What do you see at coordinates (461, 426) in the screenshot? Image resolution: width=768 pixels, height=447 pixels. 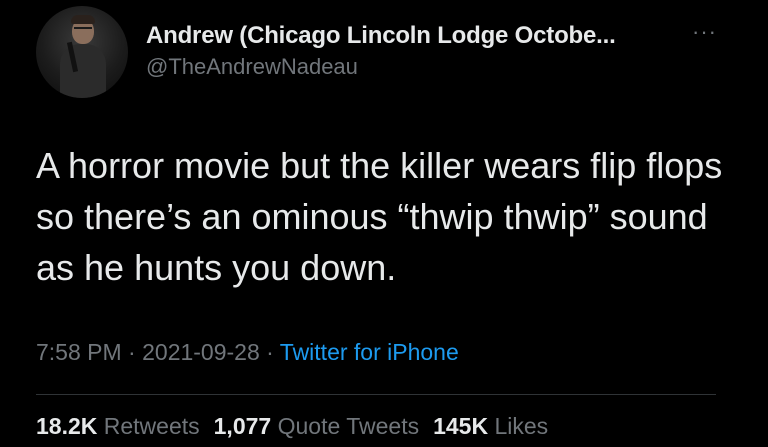 I see `likes-count: 145K` at bounding box center [461, 426].